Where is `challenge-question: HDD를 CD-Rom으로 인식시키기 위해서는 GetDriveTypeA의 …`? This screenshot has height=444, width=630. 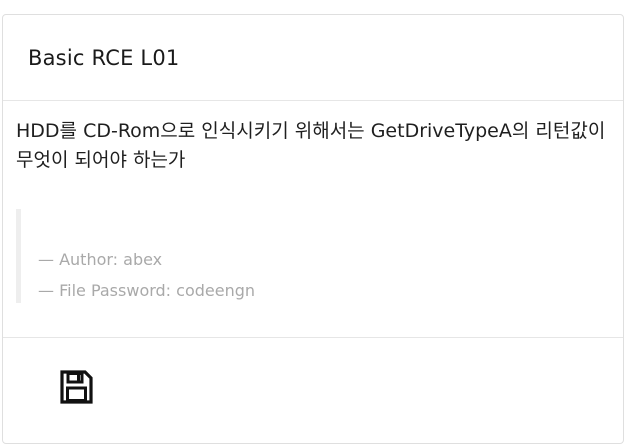 challenge-question: HDD를 CD-Rom으로 인식시키기 위해서는 GetDriveTypeA의 … is located at coordinates (311, 145).